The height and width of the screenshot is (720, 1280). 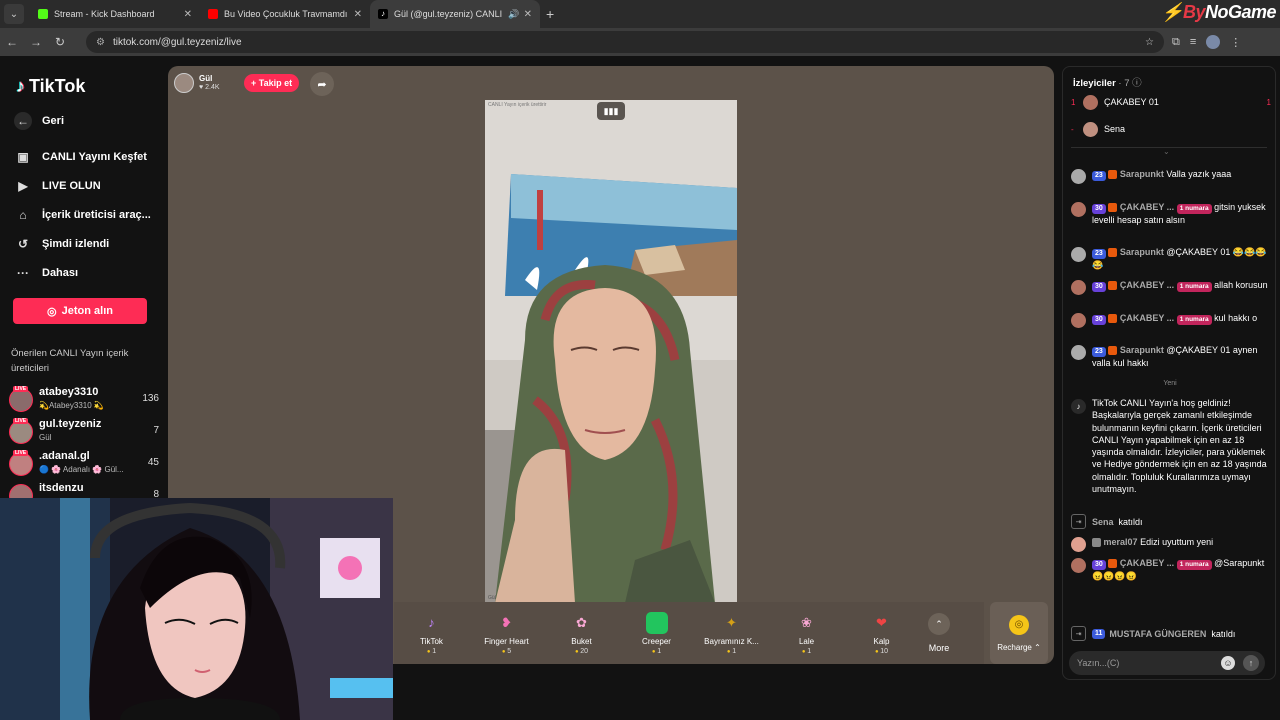 I want to click on sidebar-item-go-live: ▶ LIVE OLUN, so click(x=57, y=186).